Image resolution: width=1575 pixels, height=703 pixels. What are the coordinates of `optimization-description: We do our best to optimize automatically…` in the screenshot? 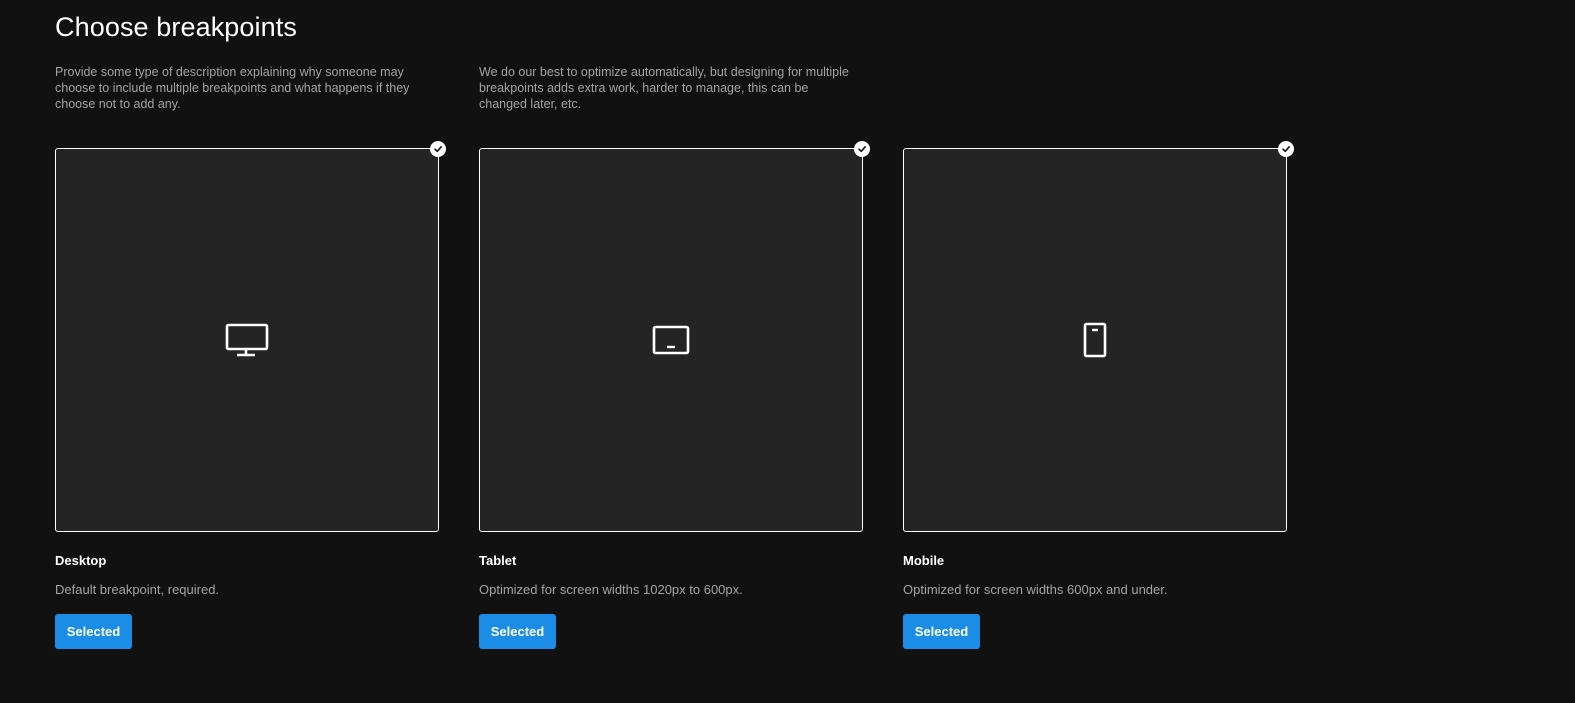 It's located at (664, 88).